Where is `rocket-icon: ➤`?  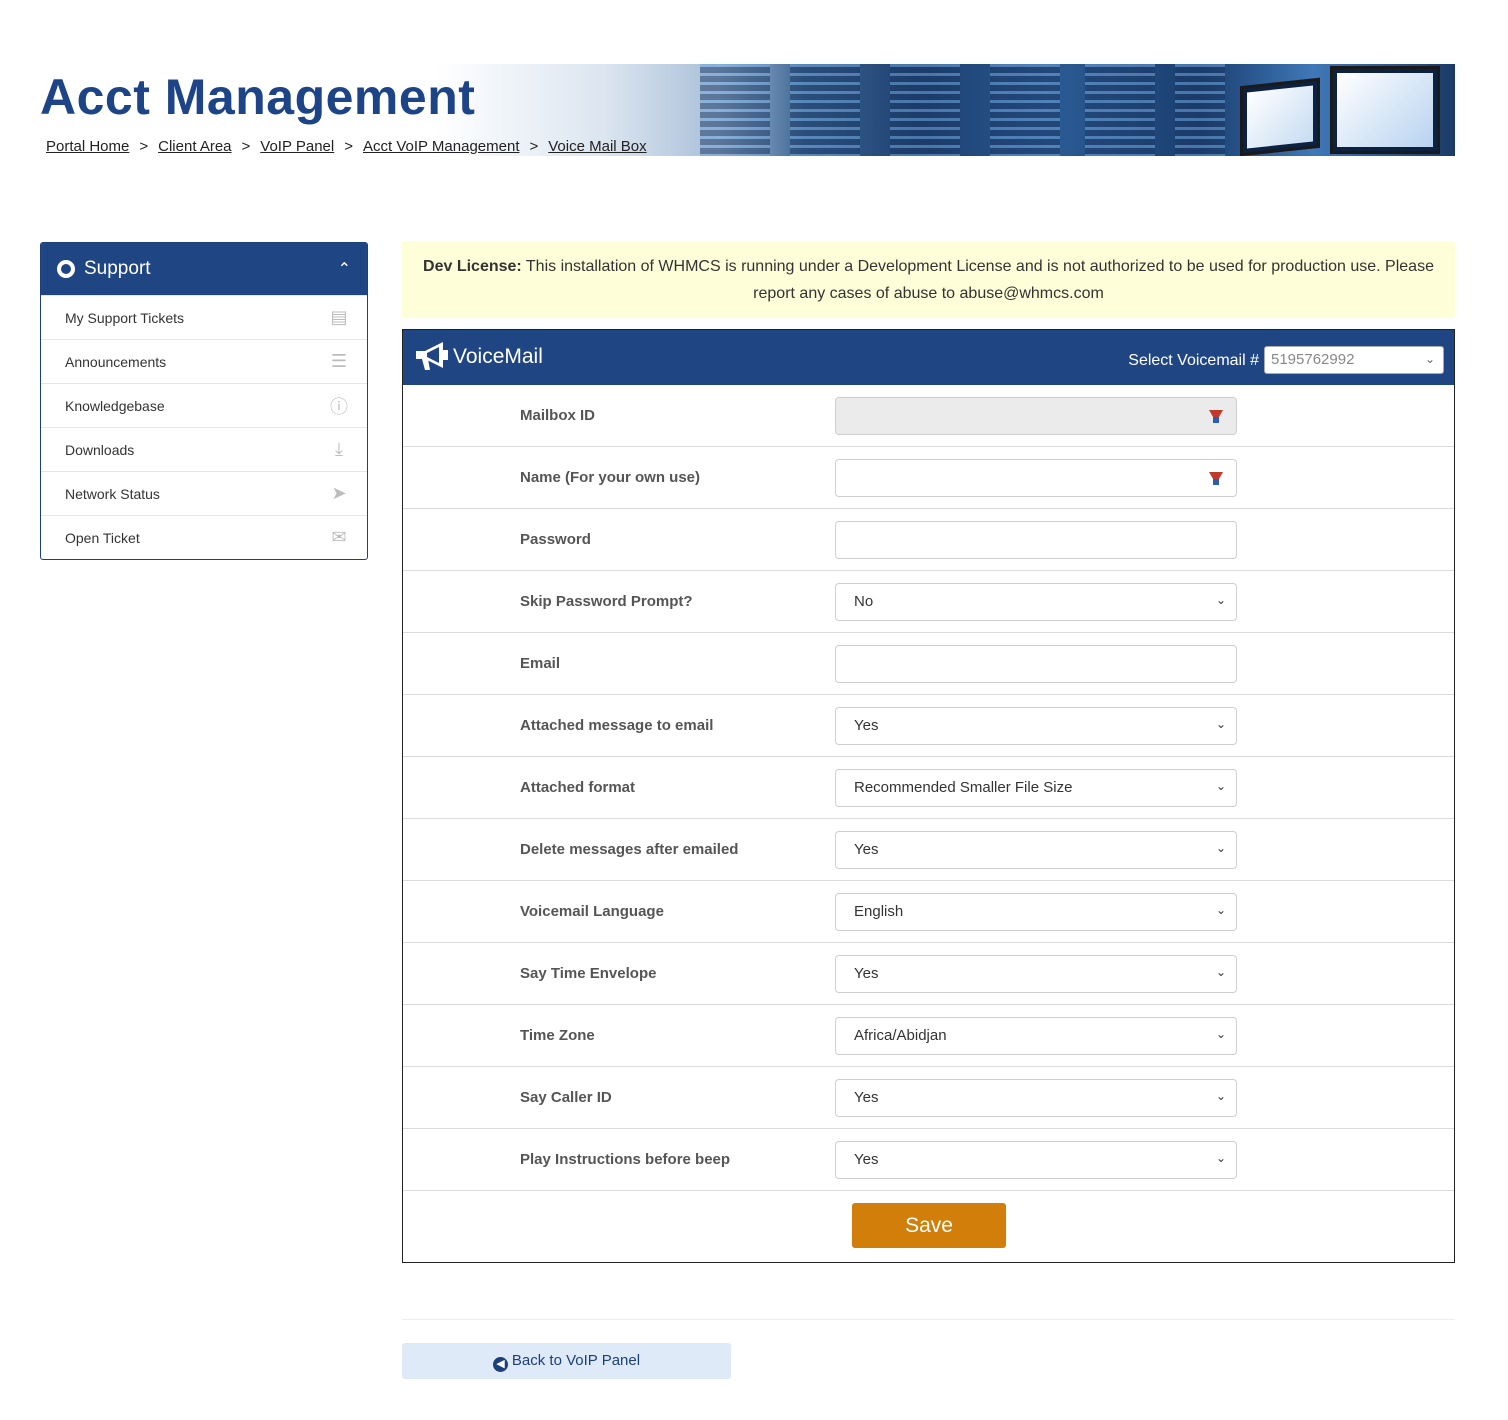 rocket-icon: ➤ is located at coordinates (339, 493).